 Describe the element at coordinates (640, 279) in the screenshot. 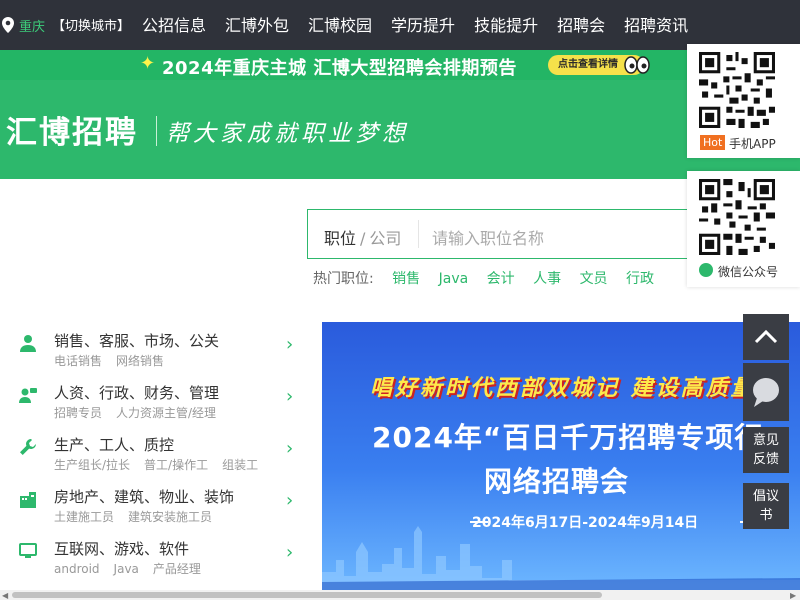

I see `hot-job-link: 行政` at that location.